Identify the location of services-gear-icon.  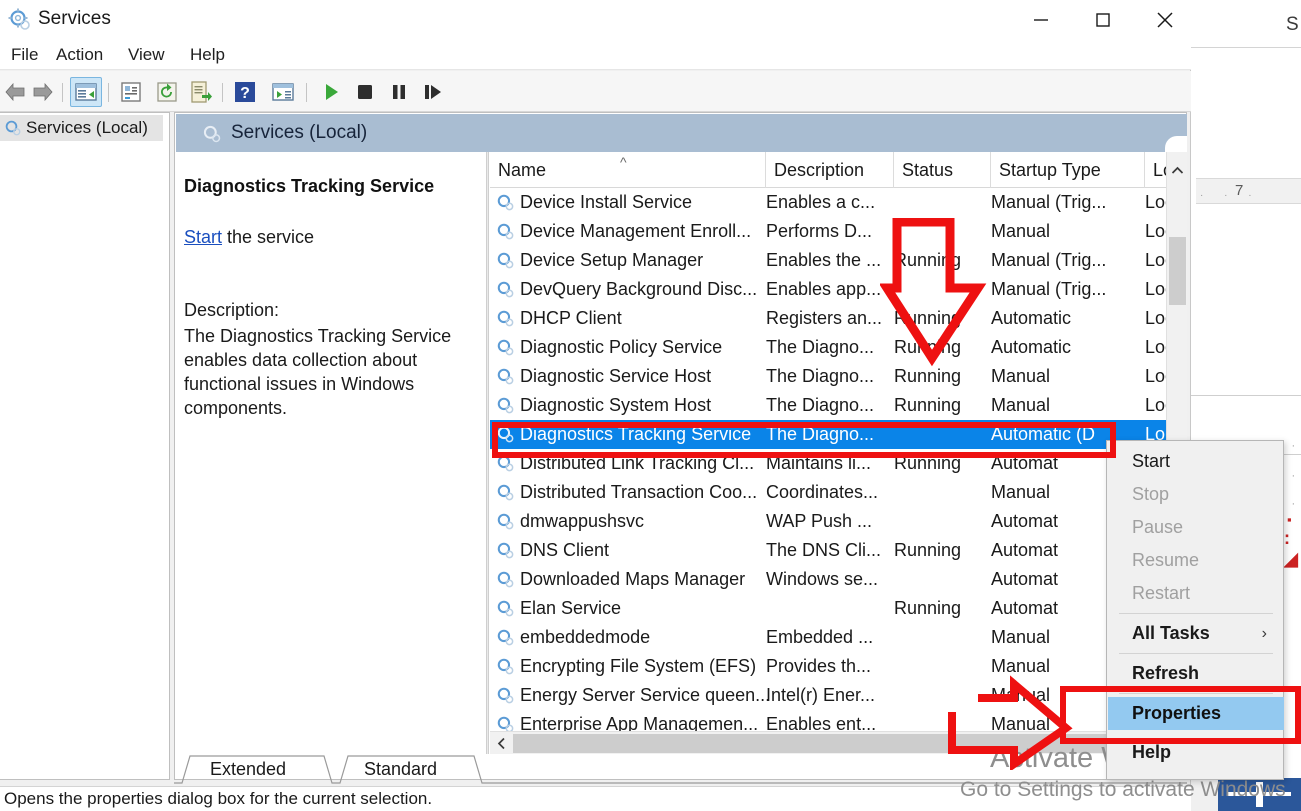
(13, 128).